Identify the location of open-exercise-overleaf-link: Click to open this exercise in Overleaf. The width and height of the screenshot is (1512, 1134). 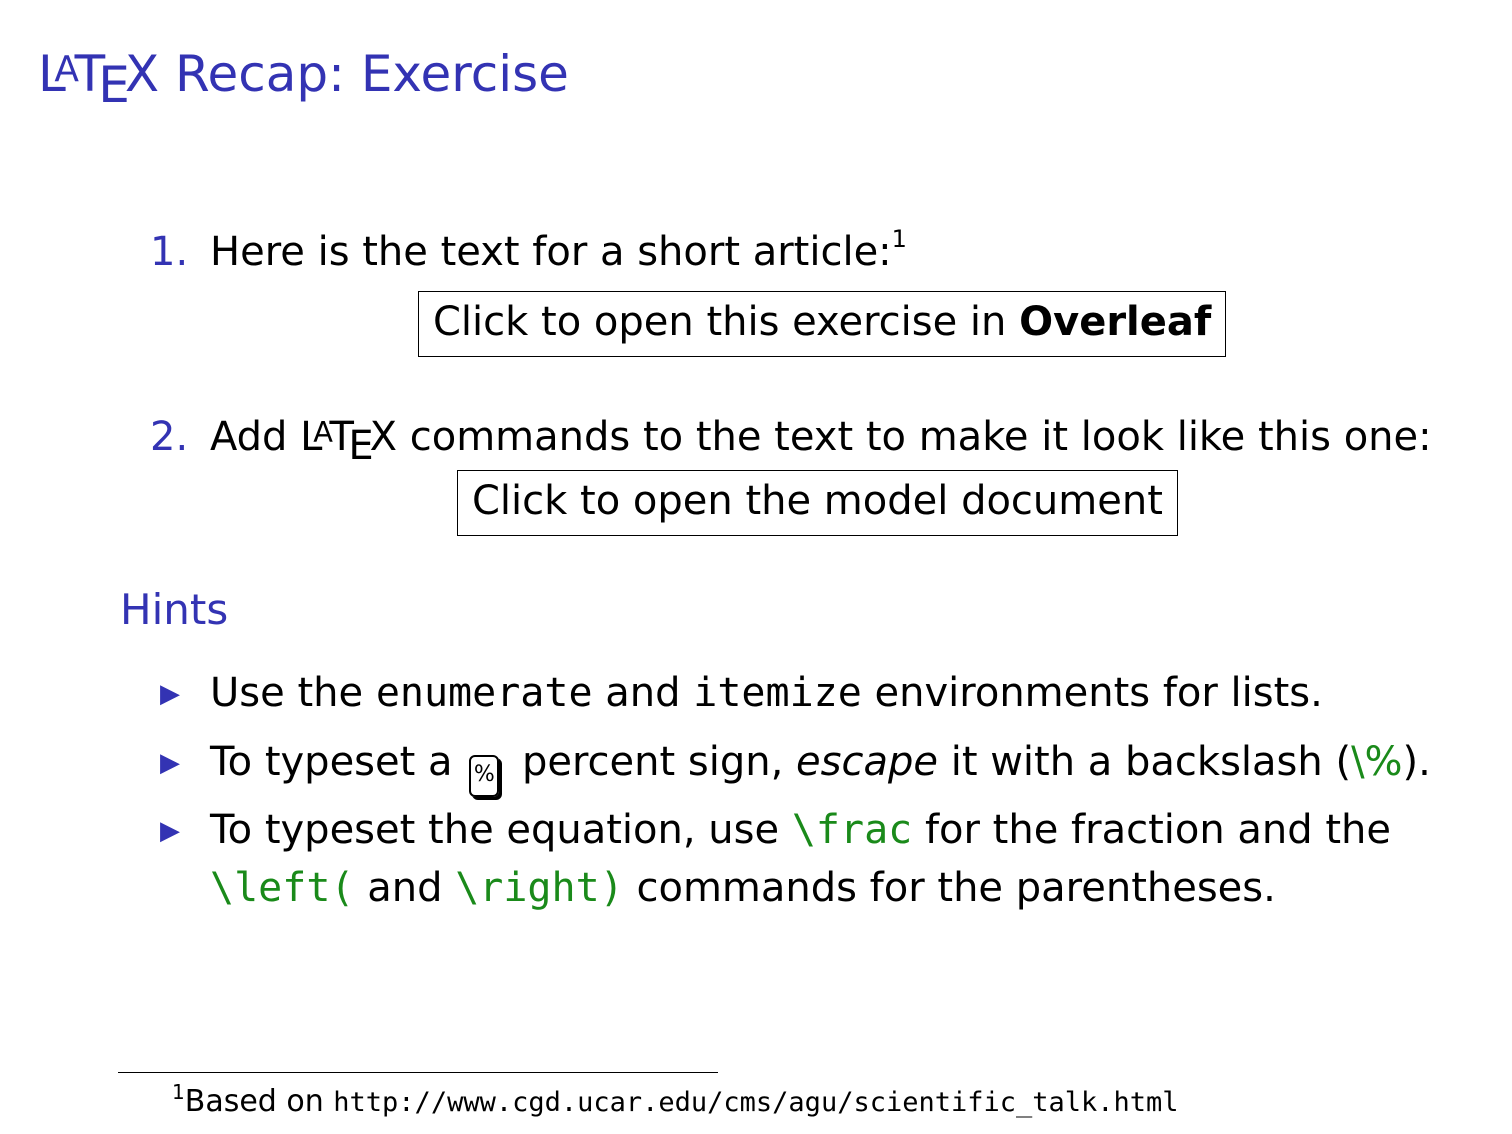
(822, 324).